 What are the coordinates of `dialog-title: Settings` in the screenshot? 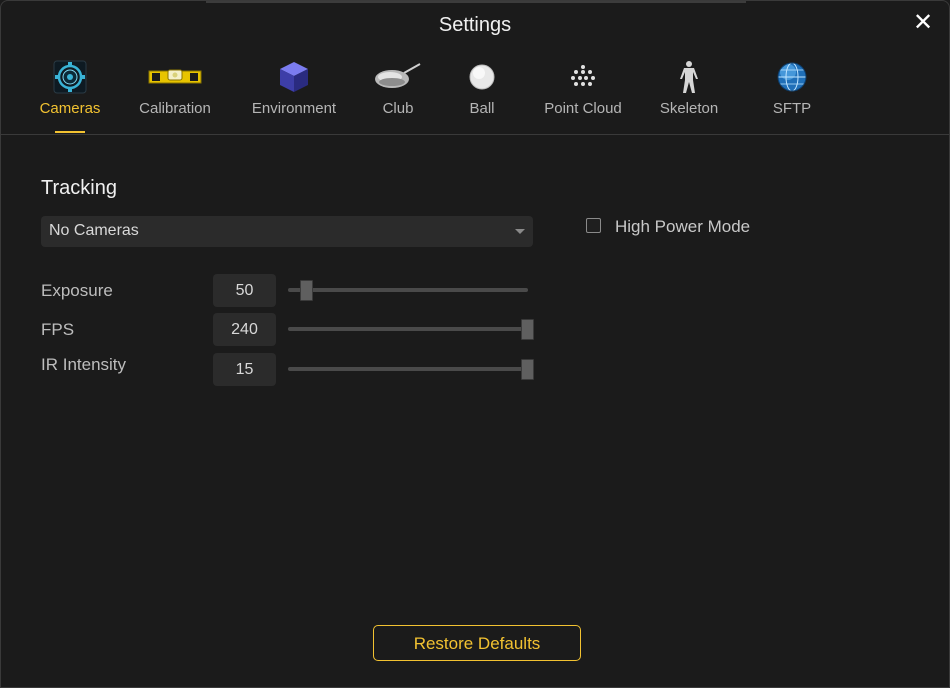 It's located at (475, 25).